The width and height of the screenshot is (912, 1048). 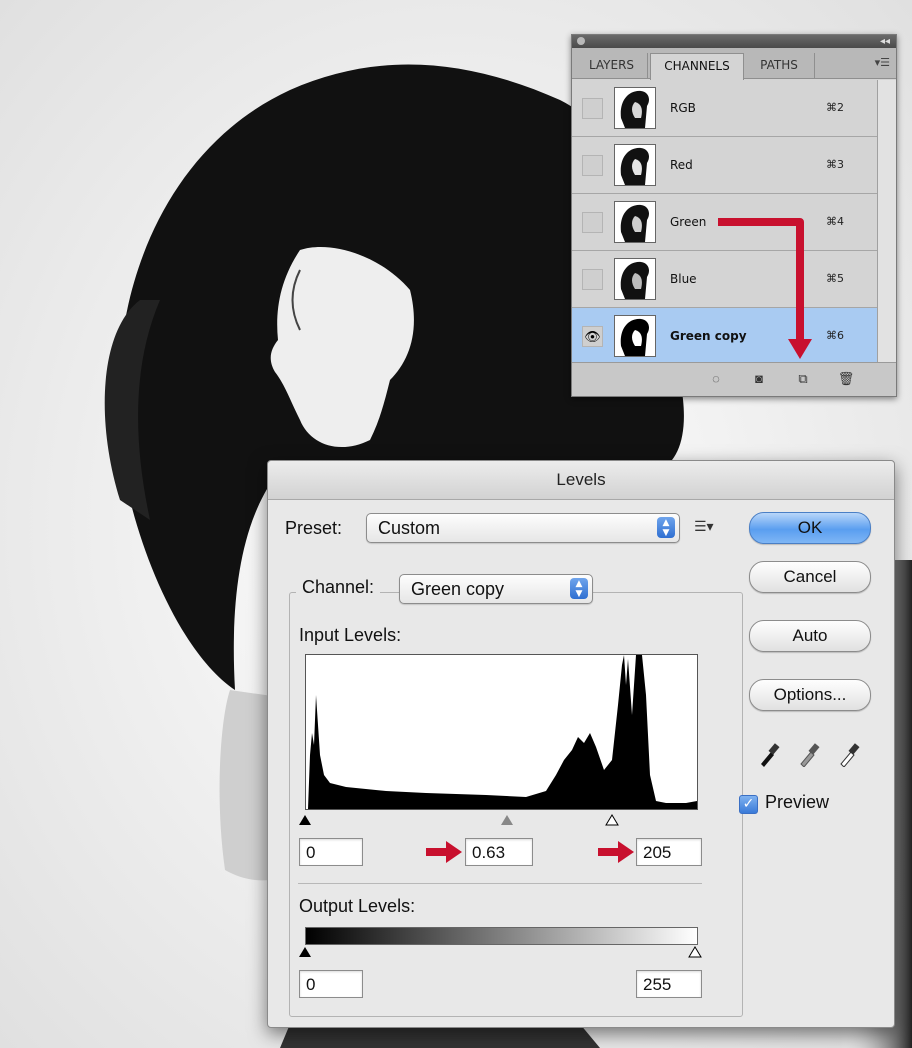 What do you see at coordinates (331, 984) in the screenshot?
I see `output-black-field: 0` at bounding box center [331, 984].